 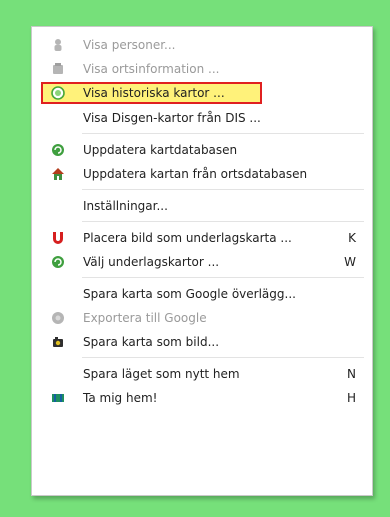 What do you see at coordinates (58, 262) in the screenshot?
I see `layers-icon` at bounding box center [58, 262].